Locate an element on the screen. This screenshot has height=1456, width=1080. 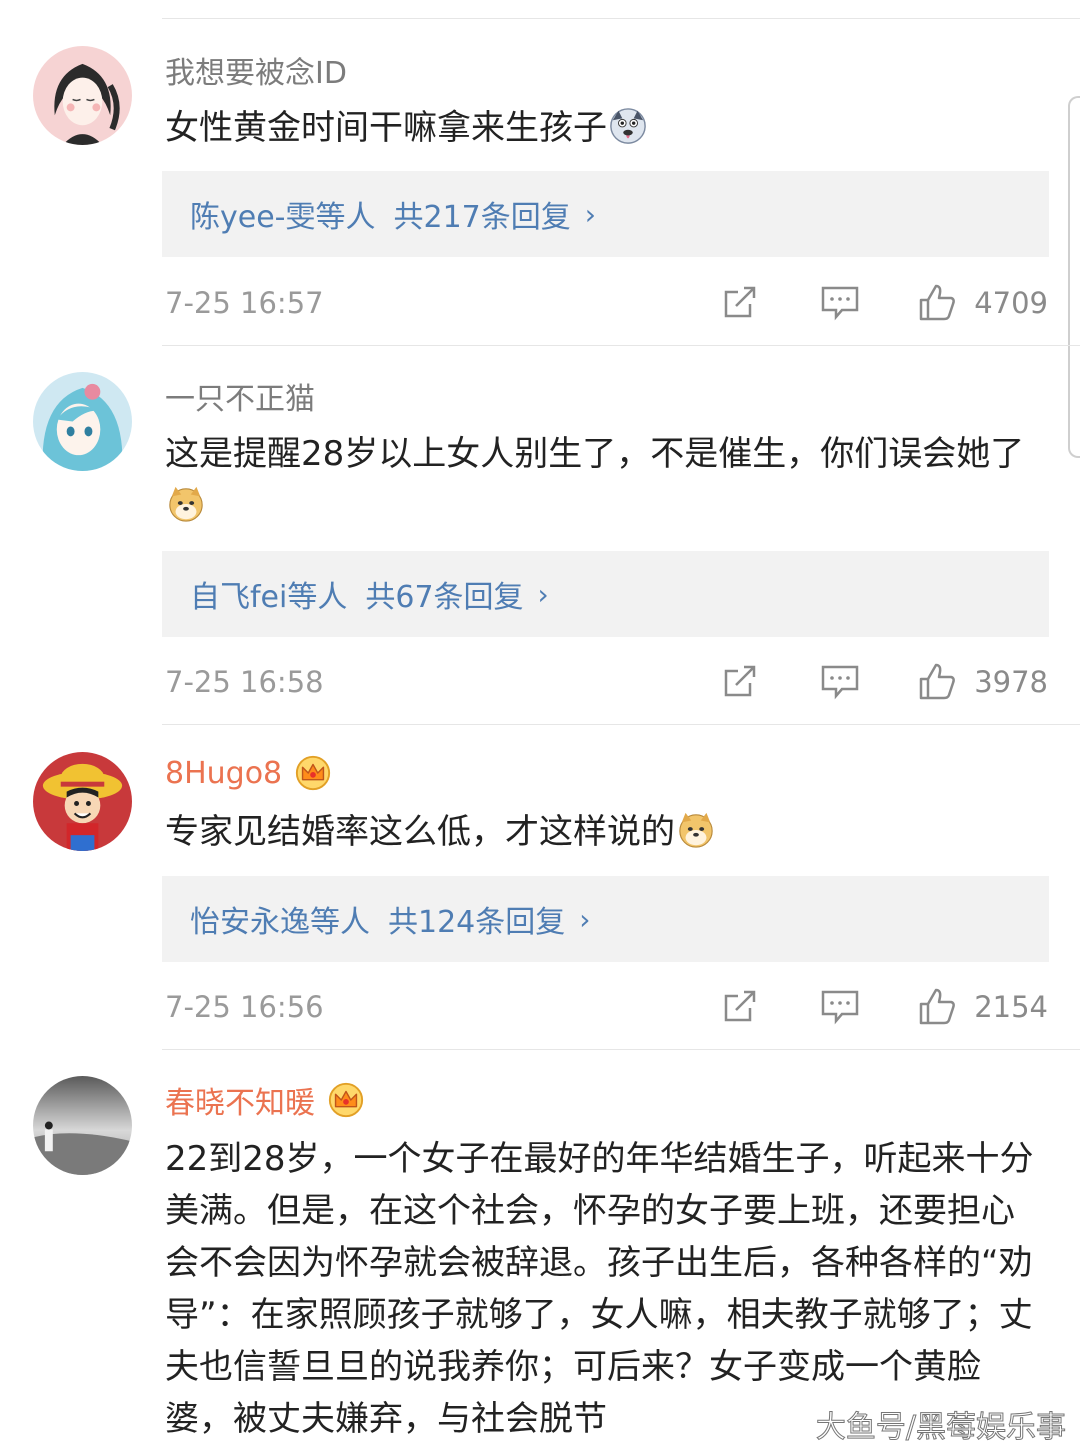
reply-count: 共217条回复 is located at coordinates (482, 214).